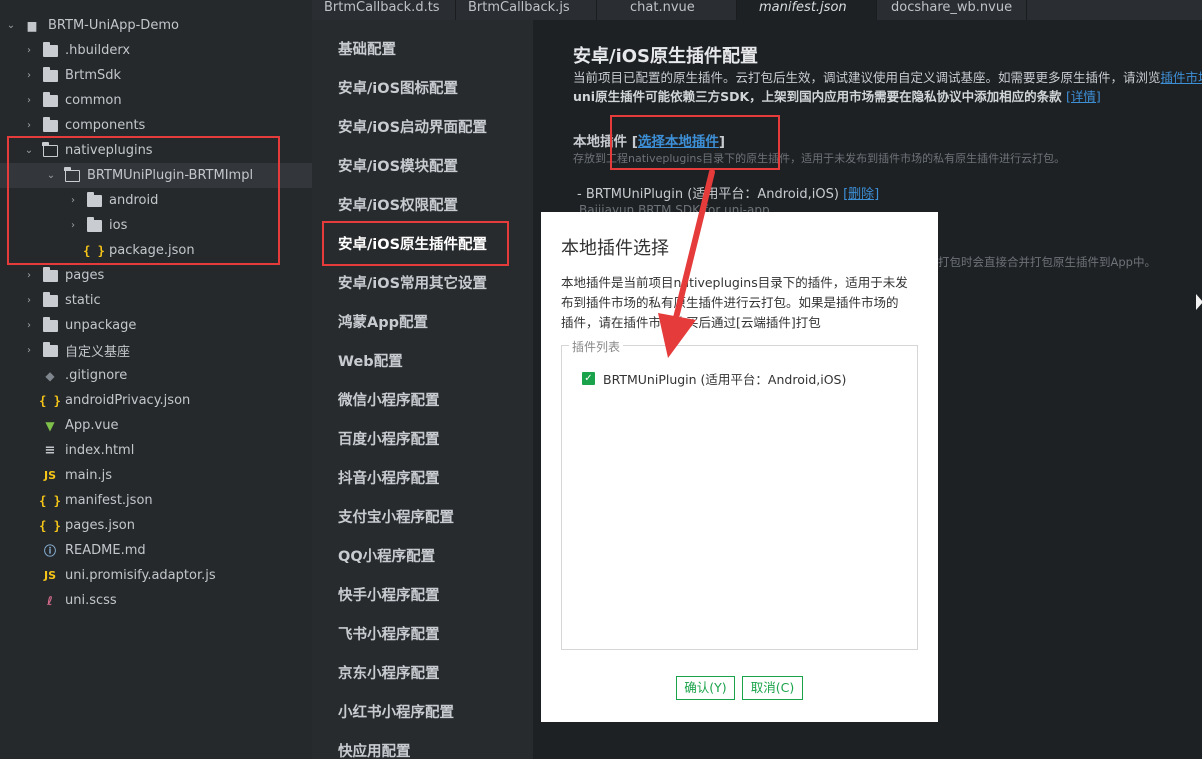 This screenshot has width=1202, height=759. Describe the element at coordinates (98, 352) in the screenshot. I see `tree-item-label: 自定义基座` at that location.